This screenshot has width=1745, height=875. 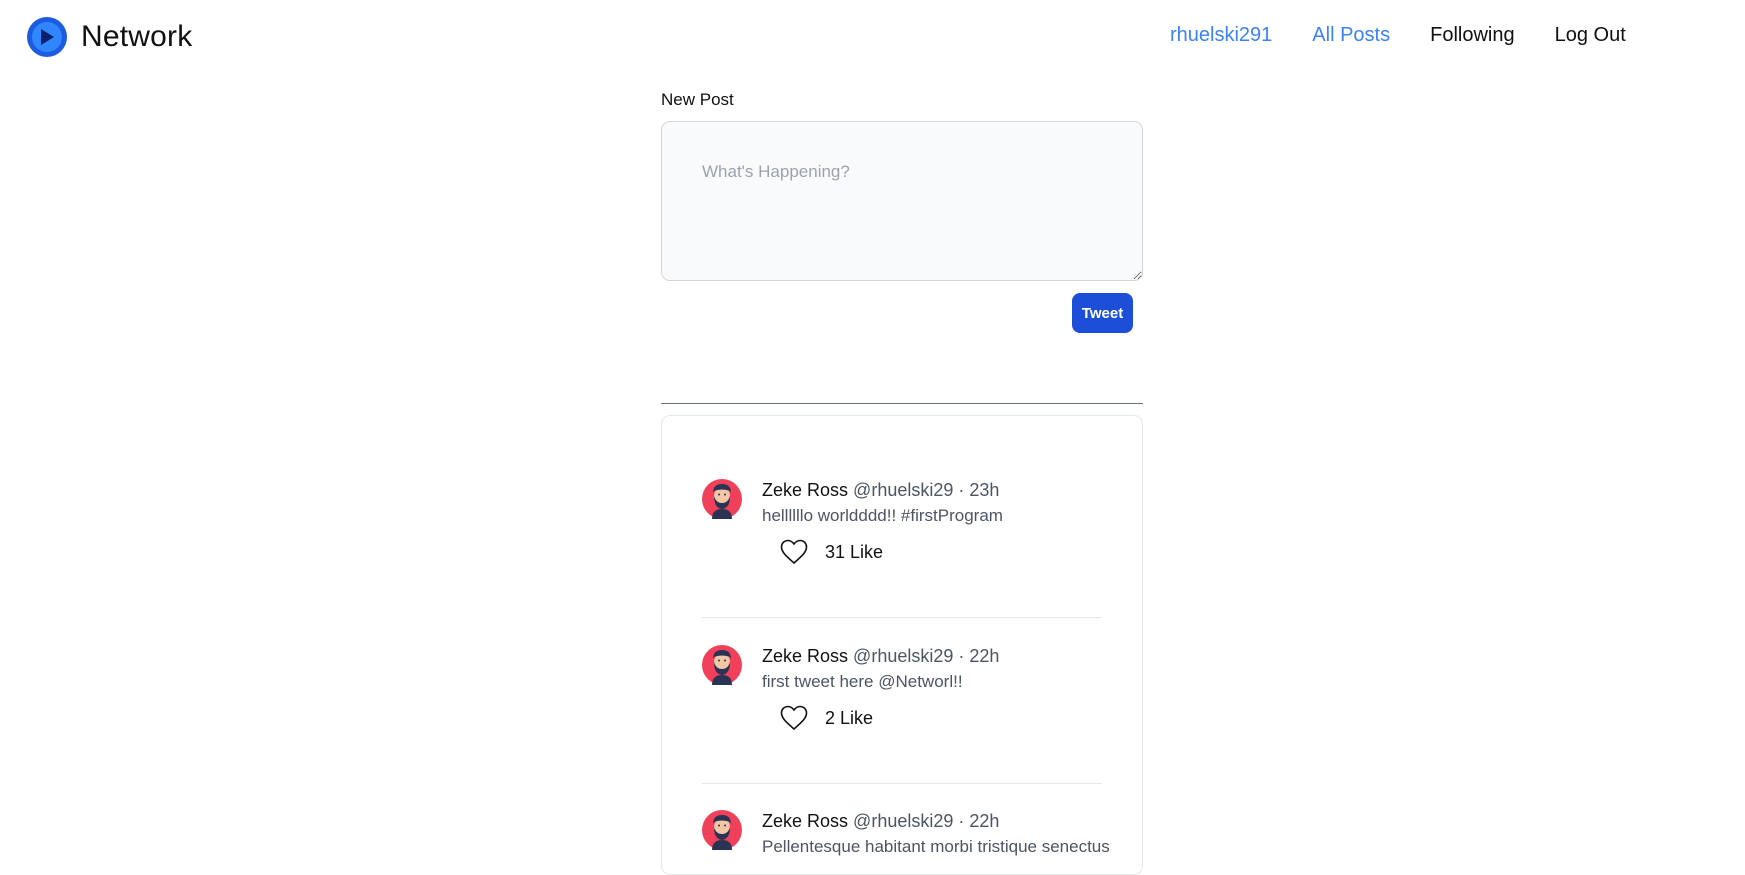 What do you see at coordinates (882, 515) in the screenshot?
I see `post-body: hellllllo worldddd!! #firstProgram` at bounding box center [882, 515].